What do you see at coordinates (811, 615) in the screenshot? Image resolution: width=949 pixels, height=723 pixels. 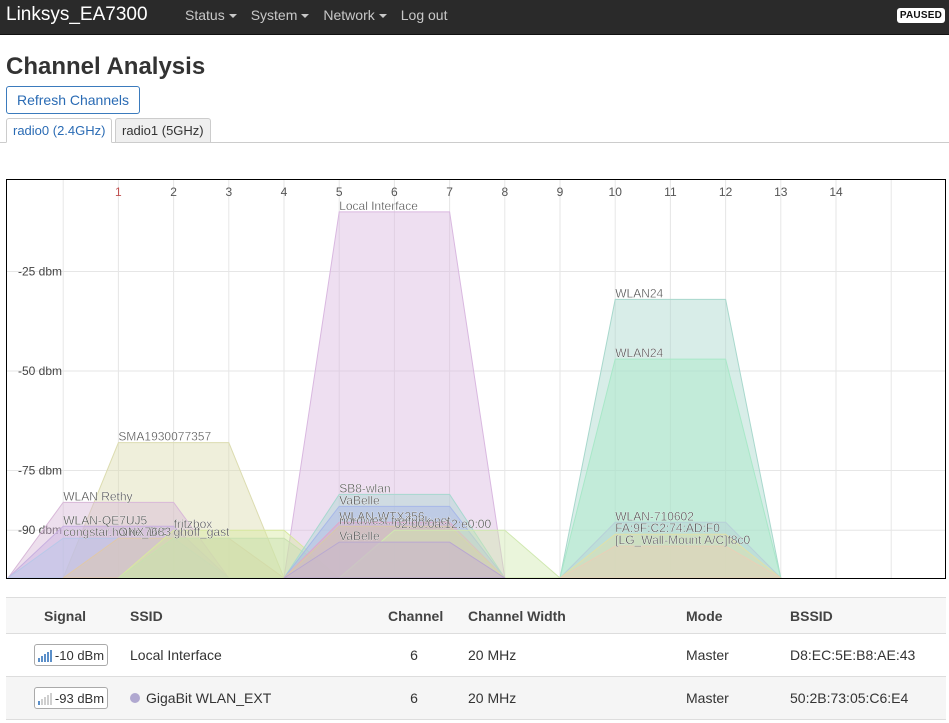 I see `header-bssid: BSSID` at bounding box center [811, 615].